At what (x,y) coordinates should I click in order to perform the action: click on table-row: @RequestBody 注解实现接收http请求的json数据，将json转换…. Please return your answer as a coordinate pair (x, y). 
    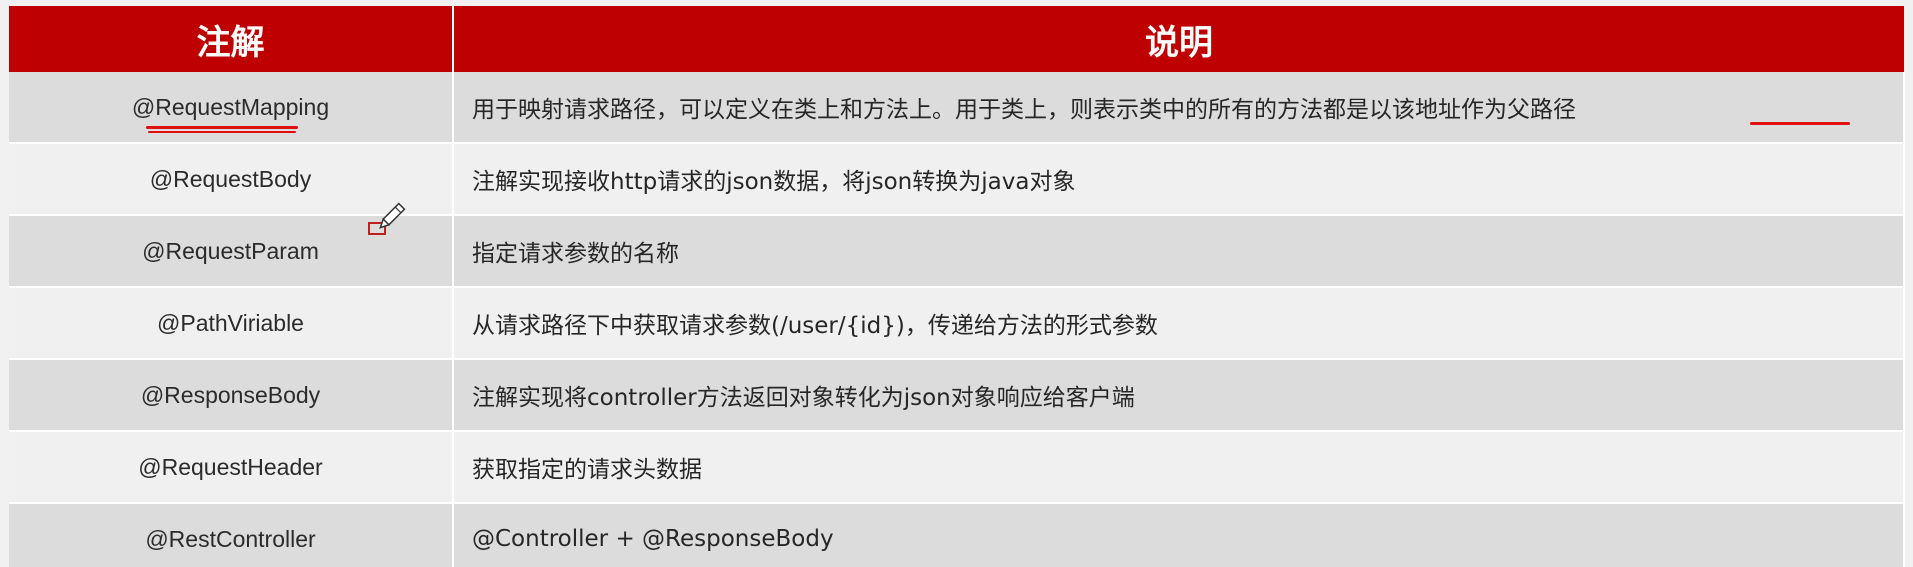
    Looking at the image, I should click on (957, 179).